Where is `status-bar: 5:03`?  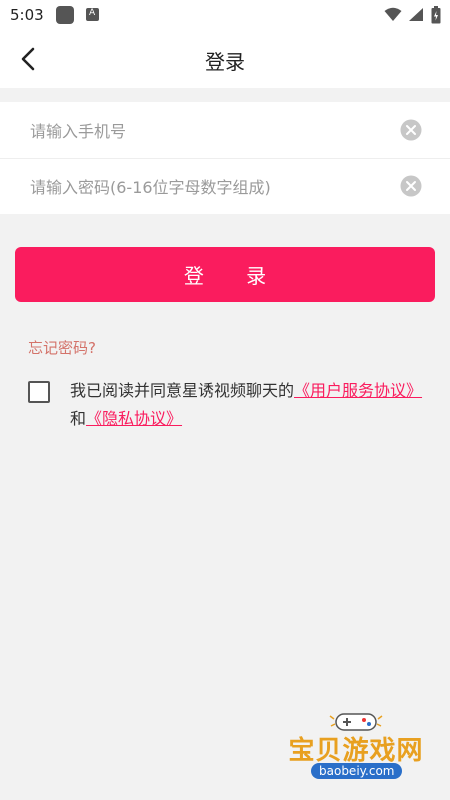
status-bar: 5:03 is located at coordinates (225, 15).